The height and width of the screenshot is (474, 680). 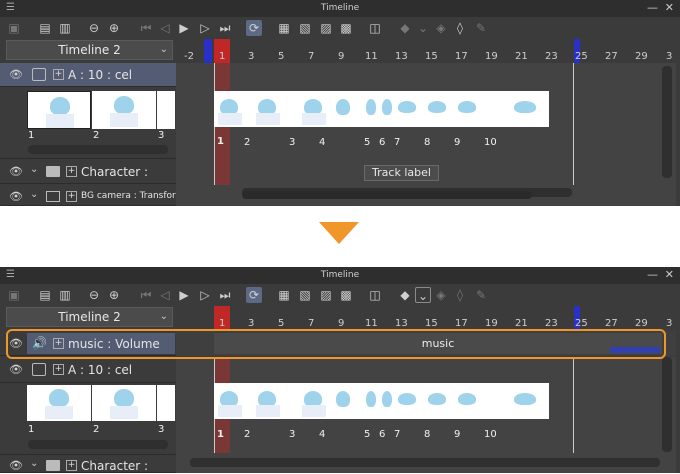 I want to click on playhead-start-marker, so click(x=208, y=51).